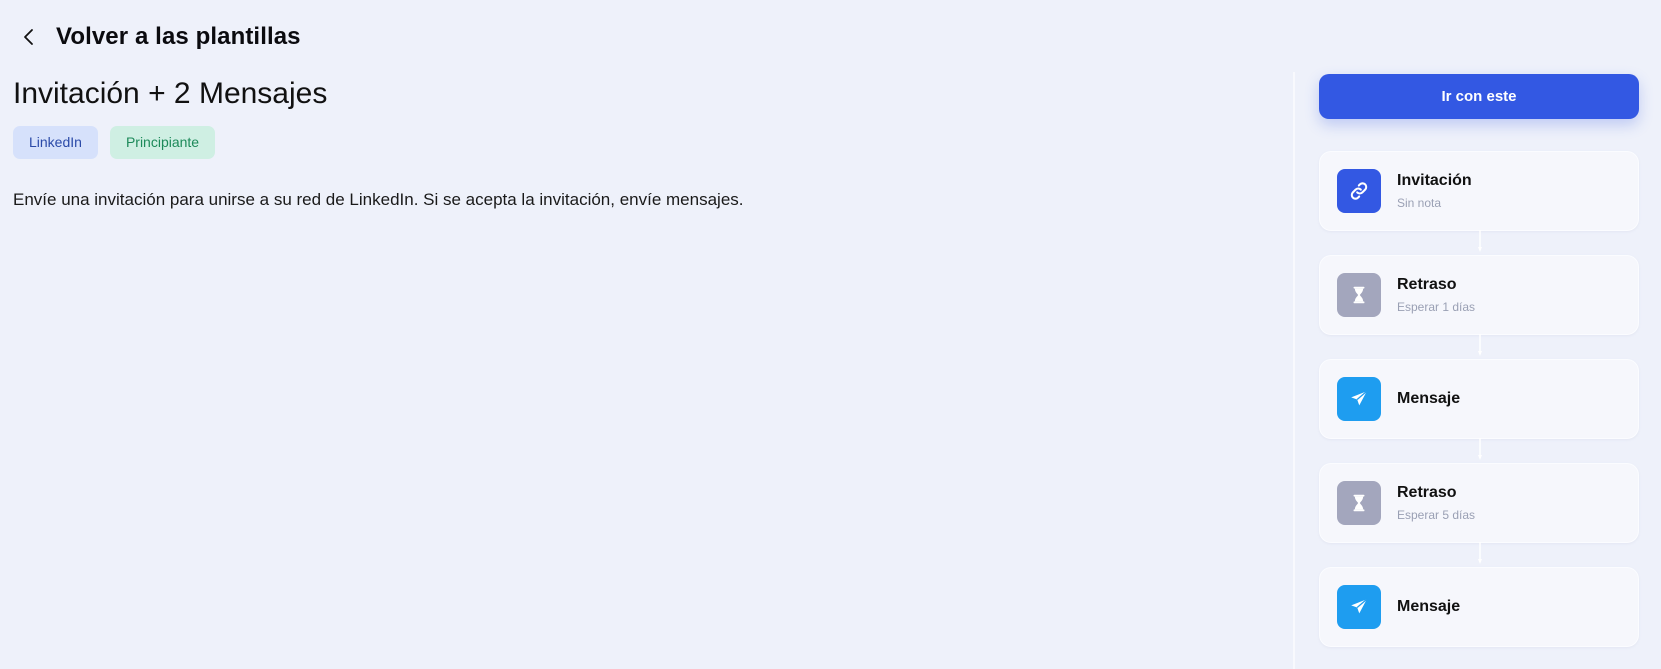 Image resolution: width=1661 pixels, height=669 pixels. What do you see at coordinates (1436, 307) in the screenshot?
I see `step-sublabel: Esperar 1 días` at bounding box center [1436, 307].